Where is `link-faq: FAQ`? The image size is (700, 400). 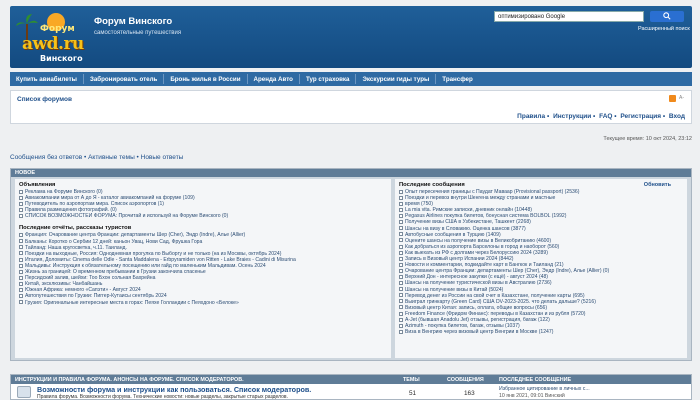
link-faq: FAQ is located at coordinates (605, 116).